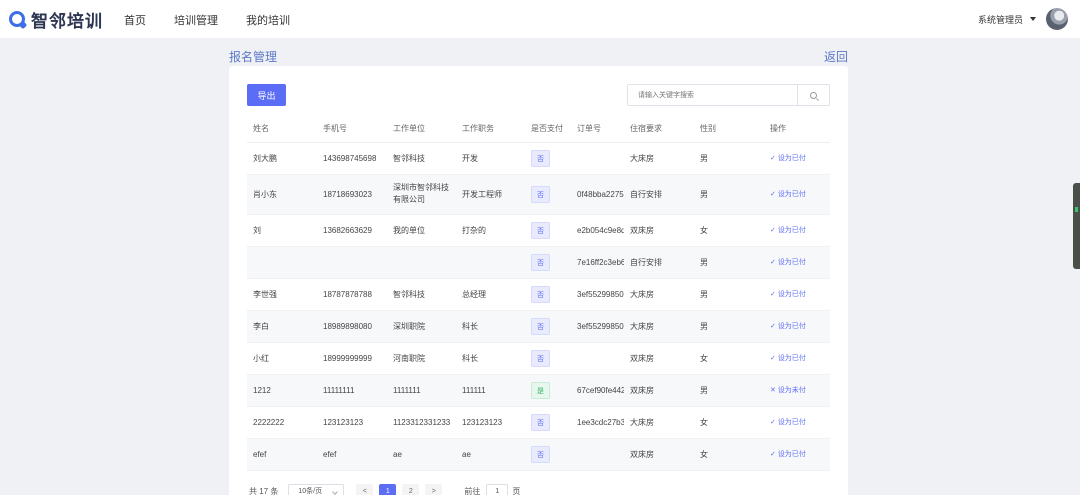 Image resolution: width=1080 pixels, height=495 pixels. Describe the element at coordinates (659, 129) in the screenshot. I see `col-header-lodging: 住宿要求` at that location.